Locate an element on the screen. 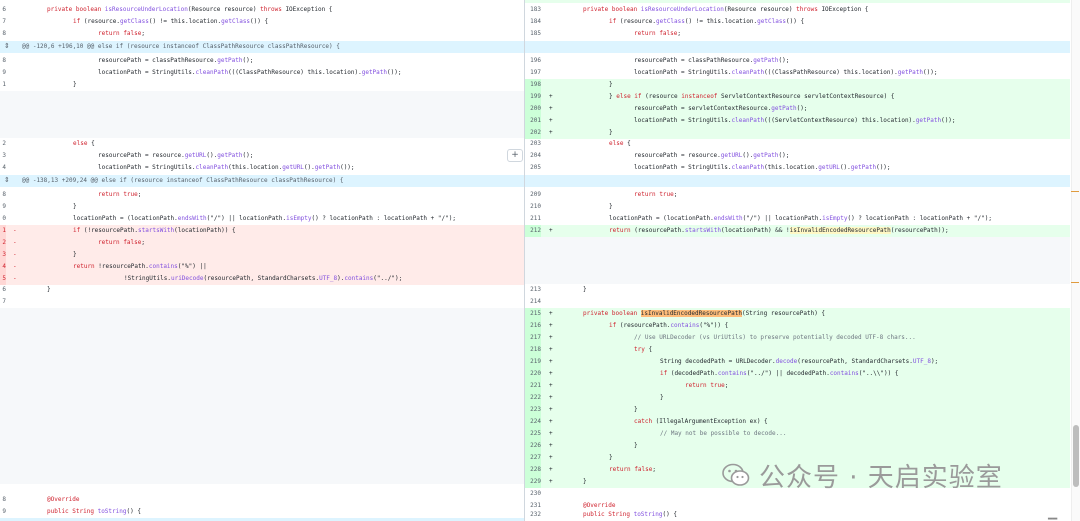 The image size is (1080, 521). diff-line: 8 @Override is located at coordinates (41, 499).